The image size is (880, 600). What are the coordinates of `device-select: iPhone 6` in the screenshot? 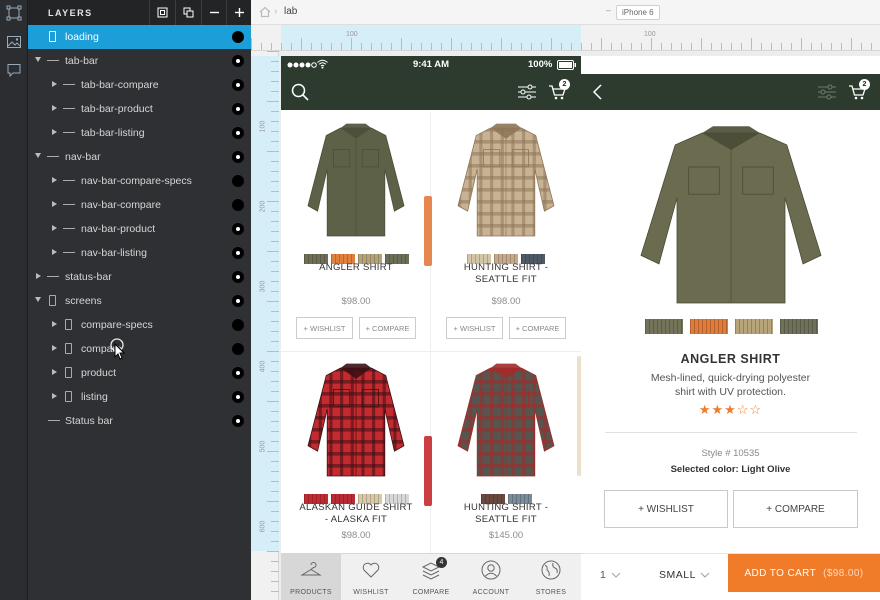 It's located at (638, 12).